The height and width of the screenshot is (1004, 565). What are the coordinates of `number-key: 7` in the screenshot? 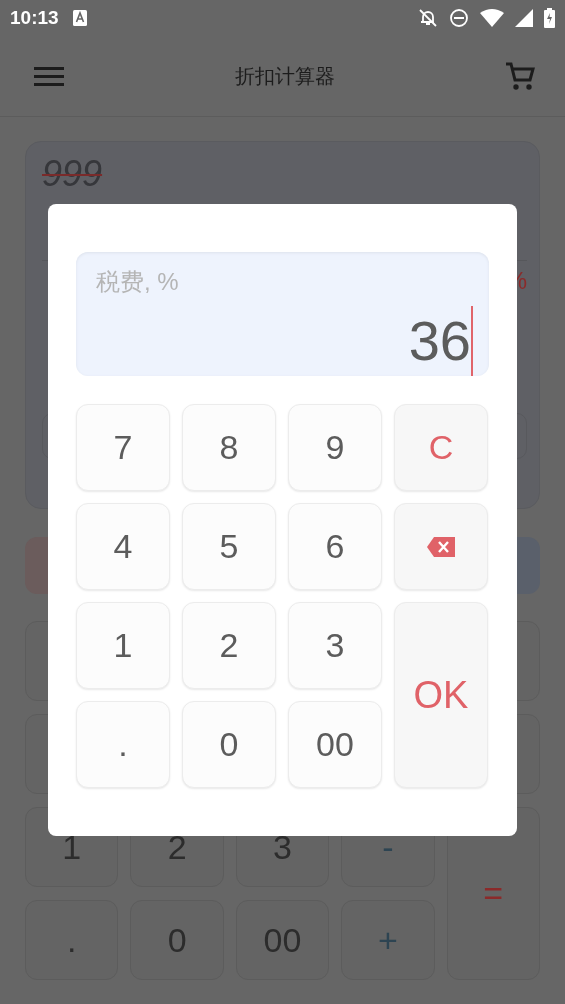 It's located at (123, 447).